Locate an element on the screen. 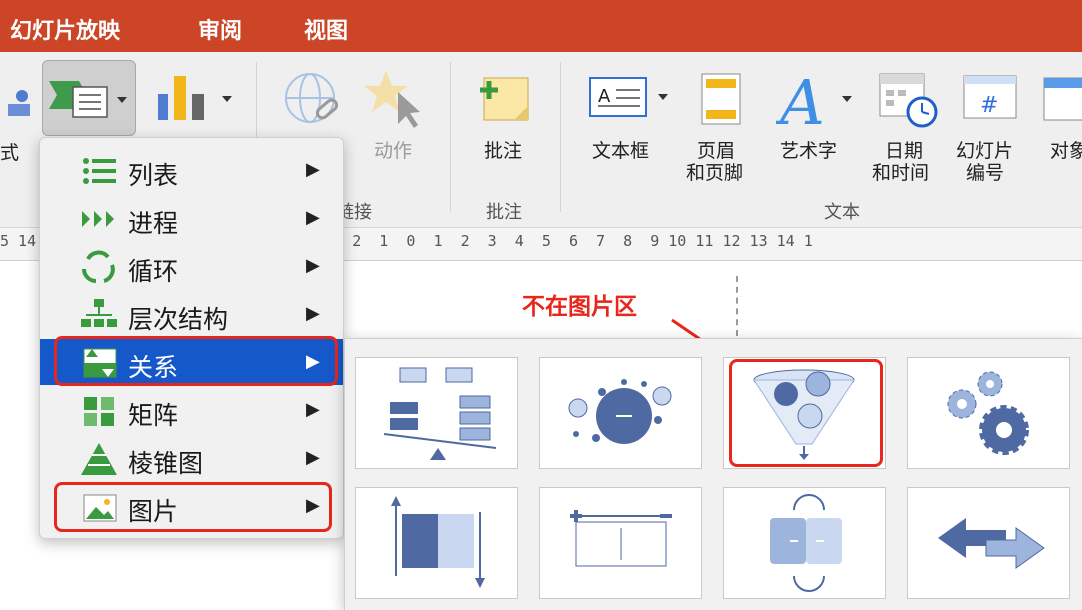 This screenshot has width=1082, height=610. matrix-icon is located at coordinates (99, 411).